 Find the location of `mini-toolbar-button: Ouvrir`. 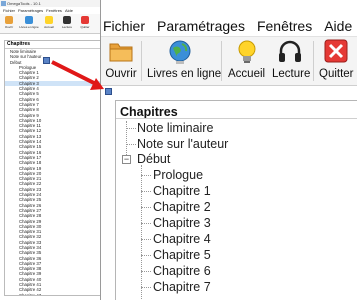

mini-toolbar-button: Ouvrir is located at coordinates (9, 24).